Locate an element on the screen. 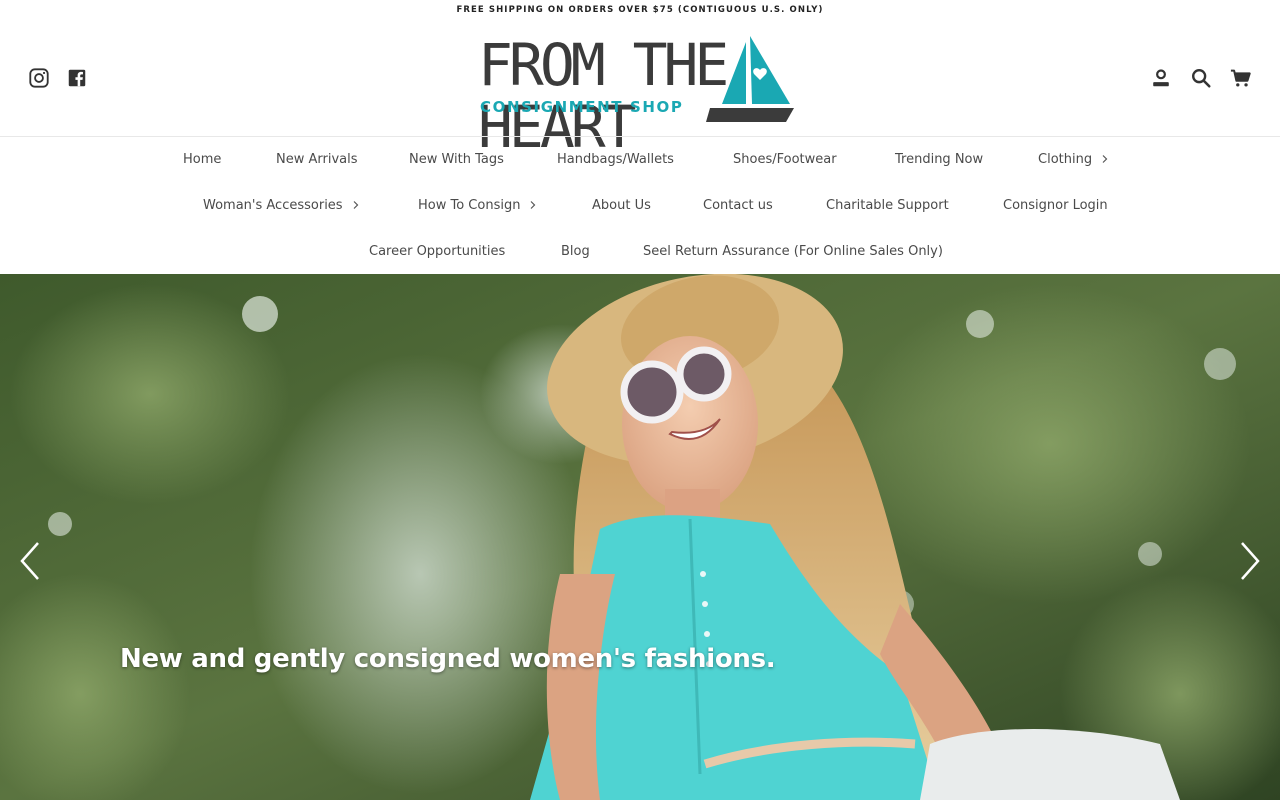  nav-item-handbags-wallets: Handbags/Wallets is located at coordinates (615, 160).